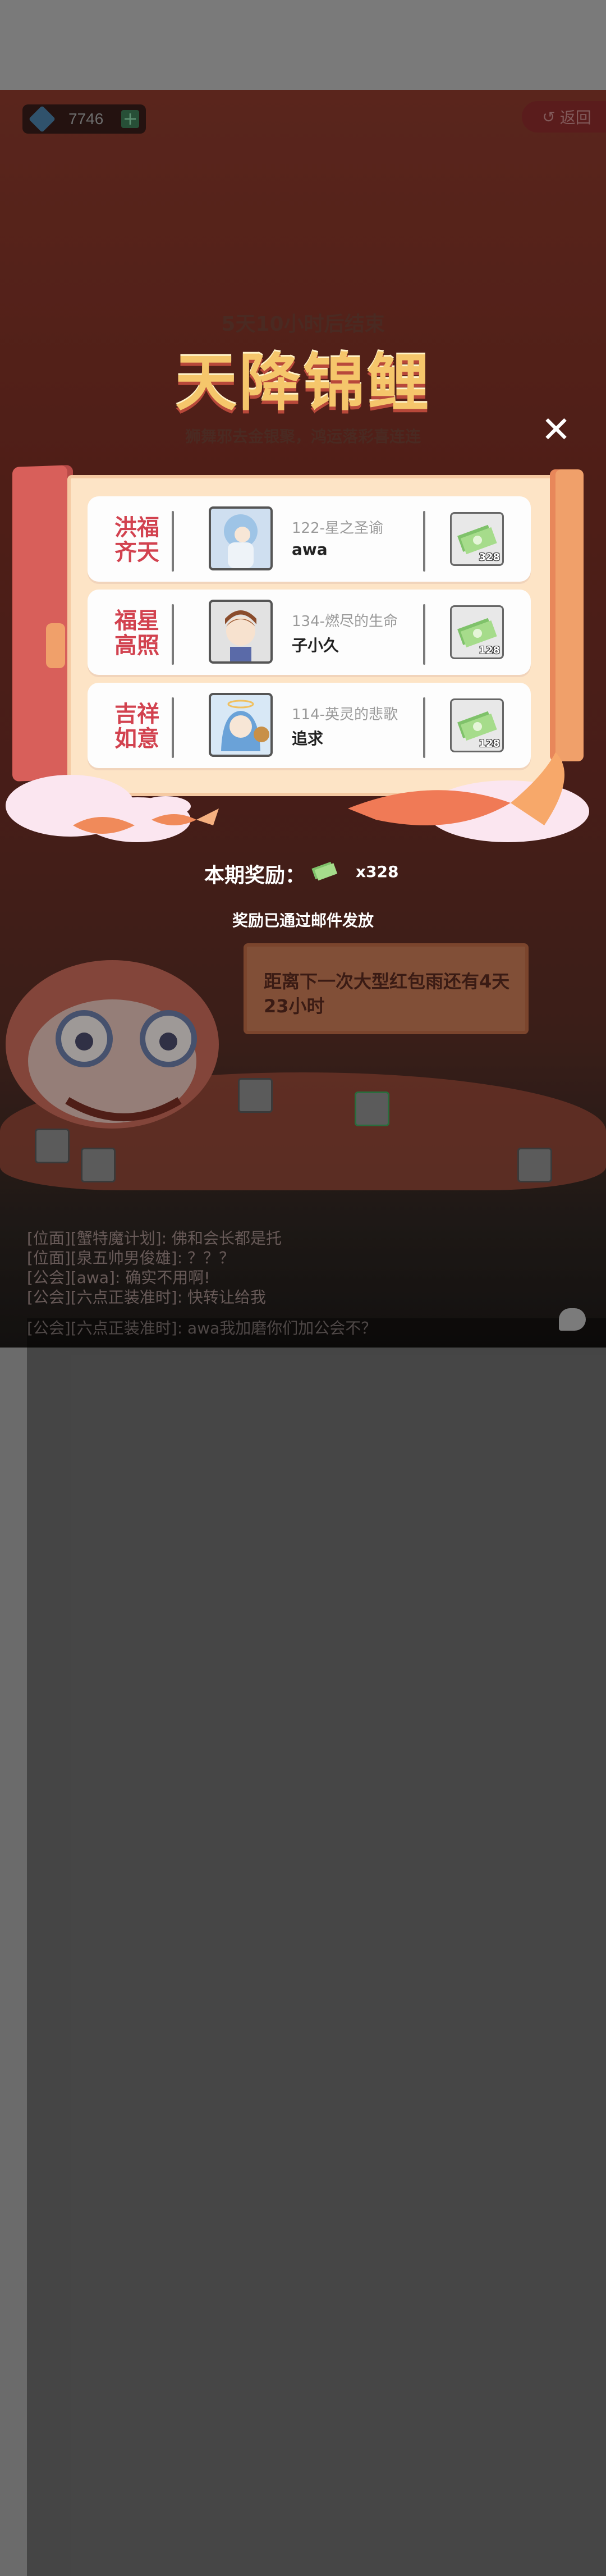 Image resolution: width=606 pixels, height=2576 pixels. Describe the element at coordinates (308, 738) in the screenshot. I see `player-name: 追求` at that location.